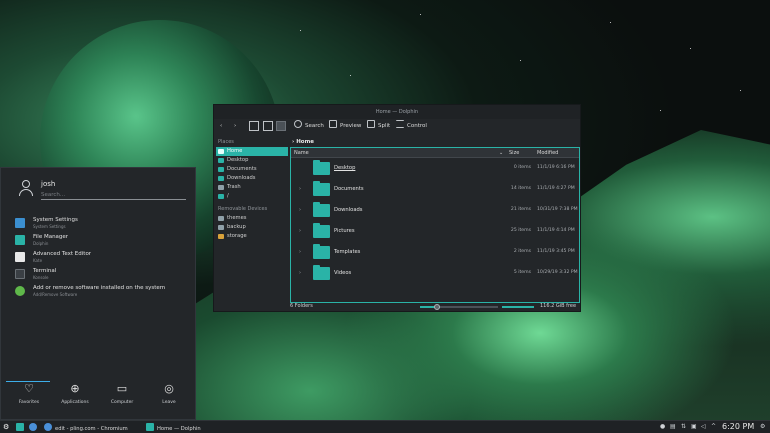 The image size is (770, 433). I want to click on file-modified: 11/1/19 4:14 PM, so click(556, 230).